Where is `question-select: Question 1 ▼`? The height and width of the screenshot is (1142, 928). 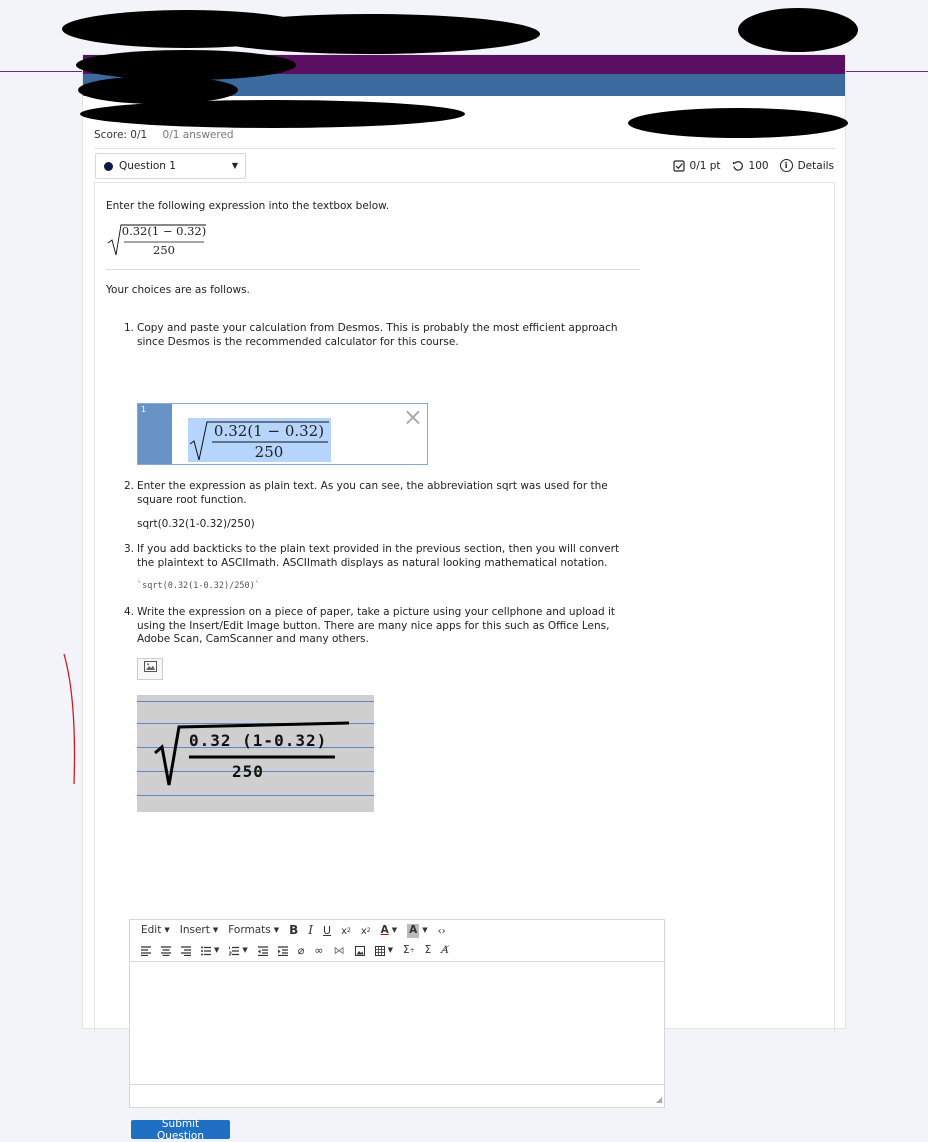 question-select: Question 1 ▼ is located at coordinates (170, 166).